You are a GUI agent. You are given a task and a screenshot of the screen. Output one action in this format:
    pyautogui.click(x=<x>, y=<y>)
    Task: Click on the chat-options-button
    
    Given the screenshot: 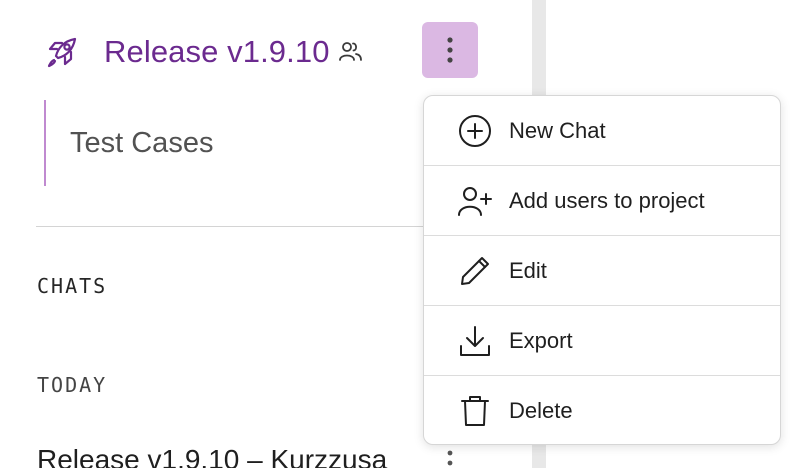 What is the action you would take?
    pyautogui.click(x=450, y=458)
    